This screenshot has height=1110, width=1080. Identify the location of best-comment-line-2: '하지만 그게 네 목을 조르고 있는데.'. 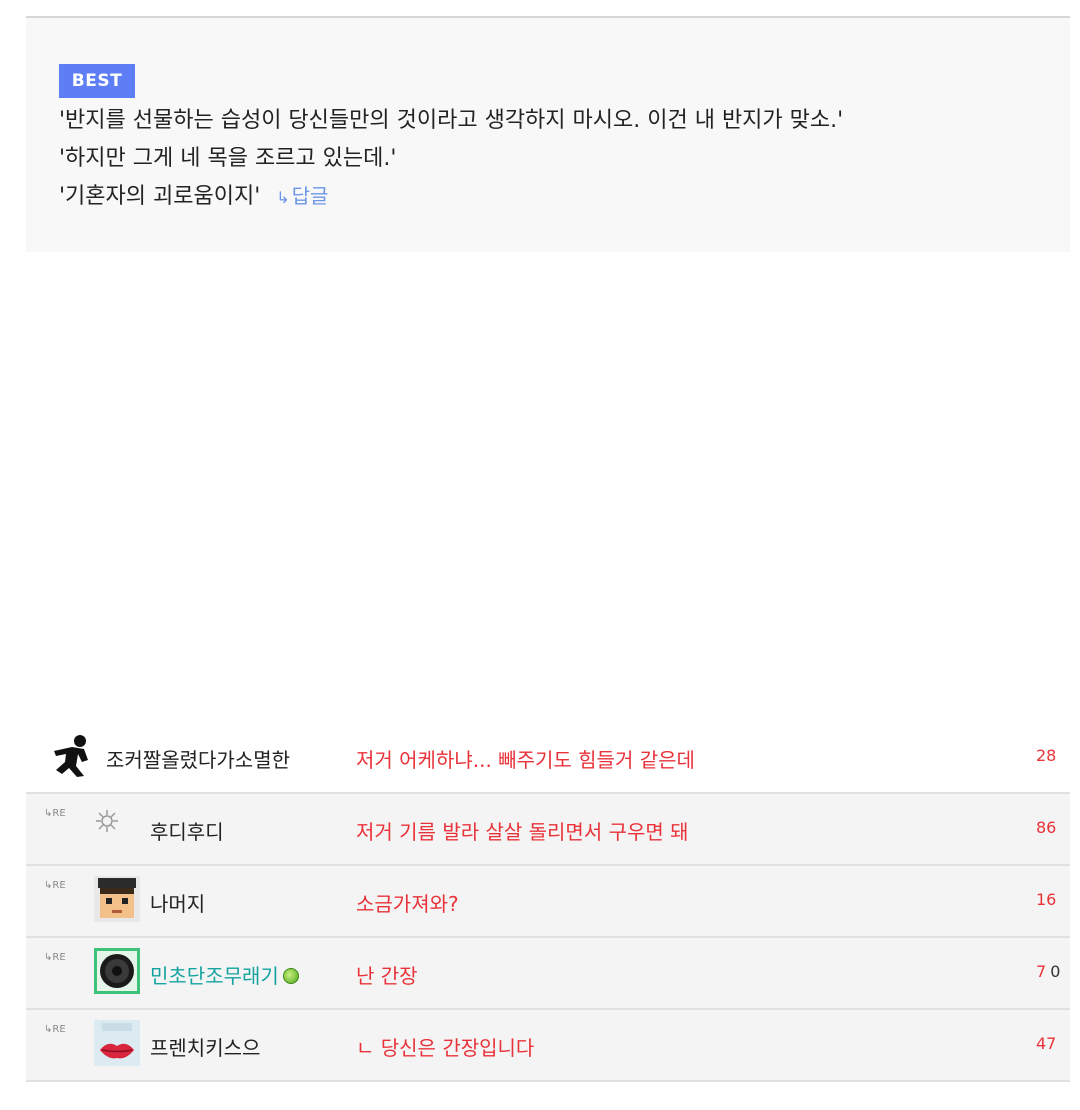
(228, 158).